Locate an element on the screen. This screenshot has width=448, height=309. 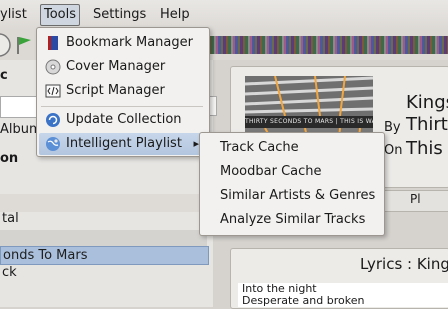
menu-item-update-collection: Update Collection is located at coordinates (122, 120).